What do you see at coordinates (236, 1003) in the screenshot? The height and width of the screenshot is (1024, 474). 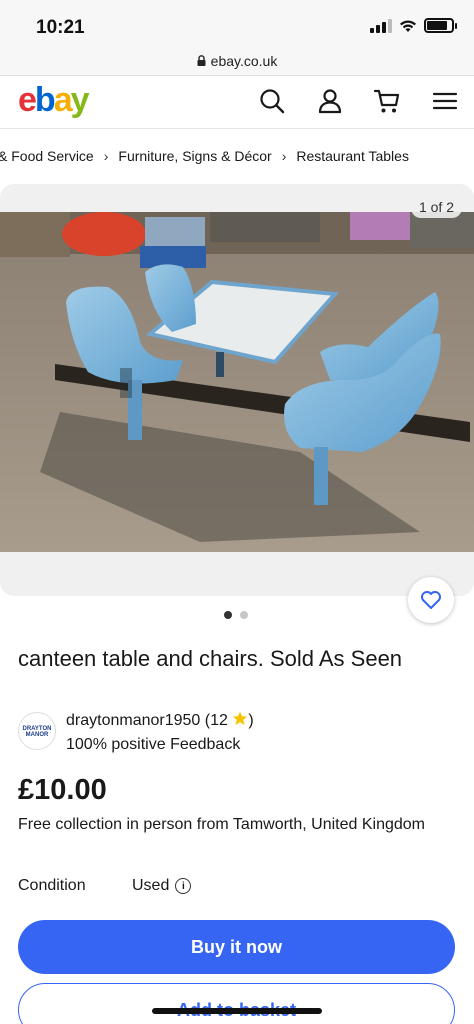 I see `add-to-basket-button: Add to basket` at bounding box center [236, 1003].